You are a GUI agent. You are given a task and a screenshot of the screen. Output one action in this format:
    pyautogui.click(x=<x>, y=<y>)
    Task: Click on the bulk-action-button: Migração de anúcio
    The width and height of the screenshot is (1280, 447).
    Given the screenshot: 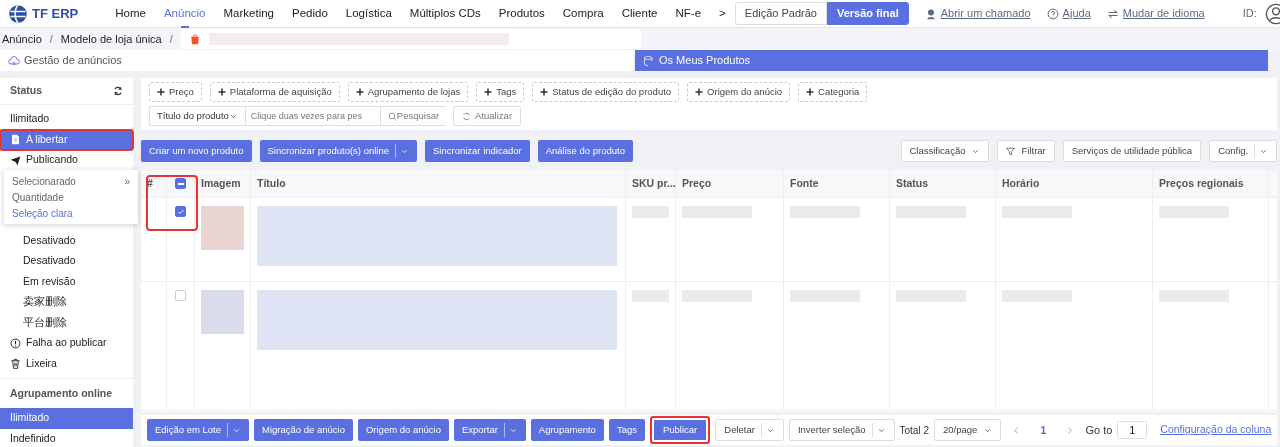 What is the action you would take?
    pyautogui.click(x=303, y=430)
    